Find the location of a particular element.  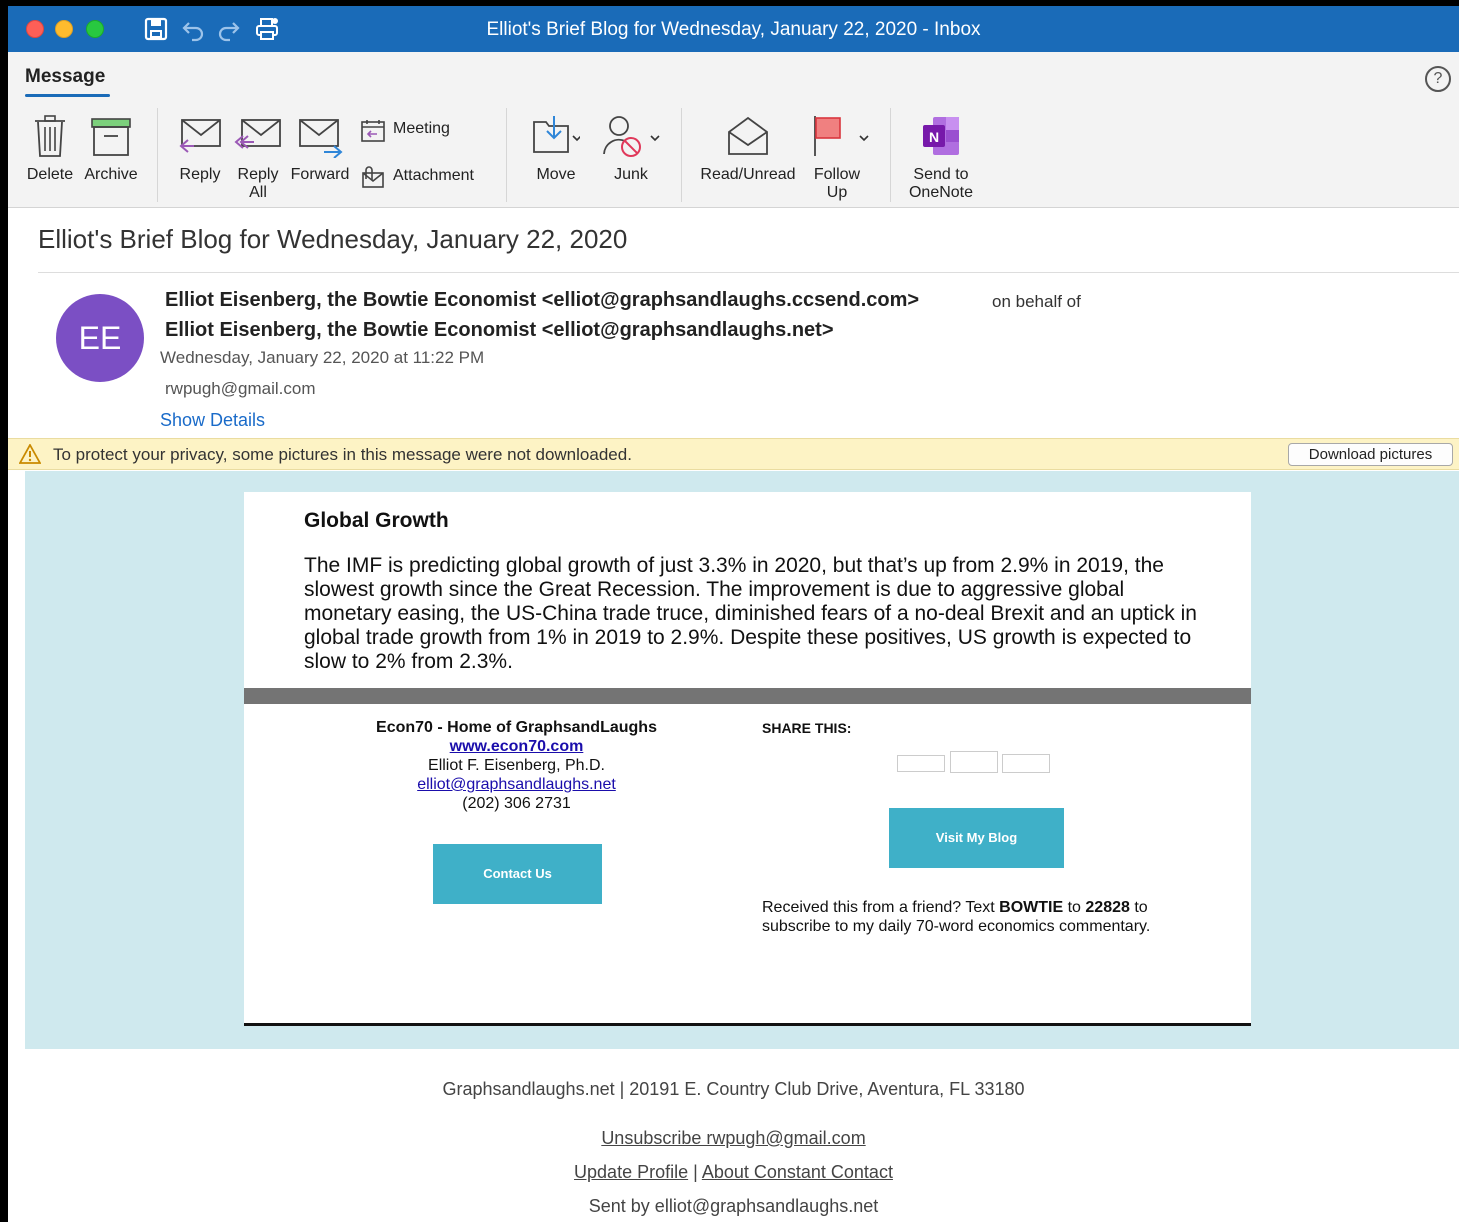

on-behalf-of-label: on behalf of is located at coordinates (1036, 301).